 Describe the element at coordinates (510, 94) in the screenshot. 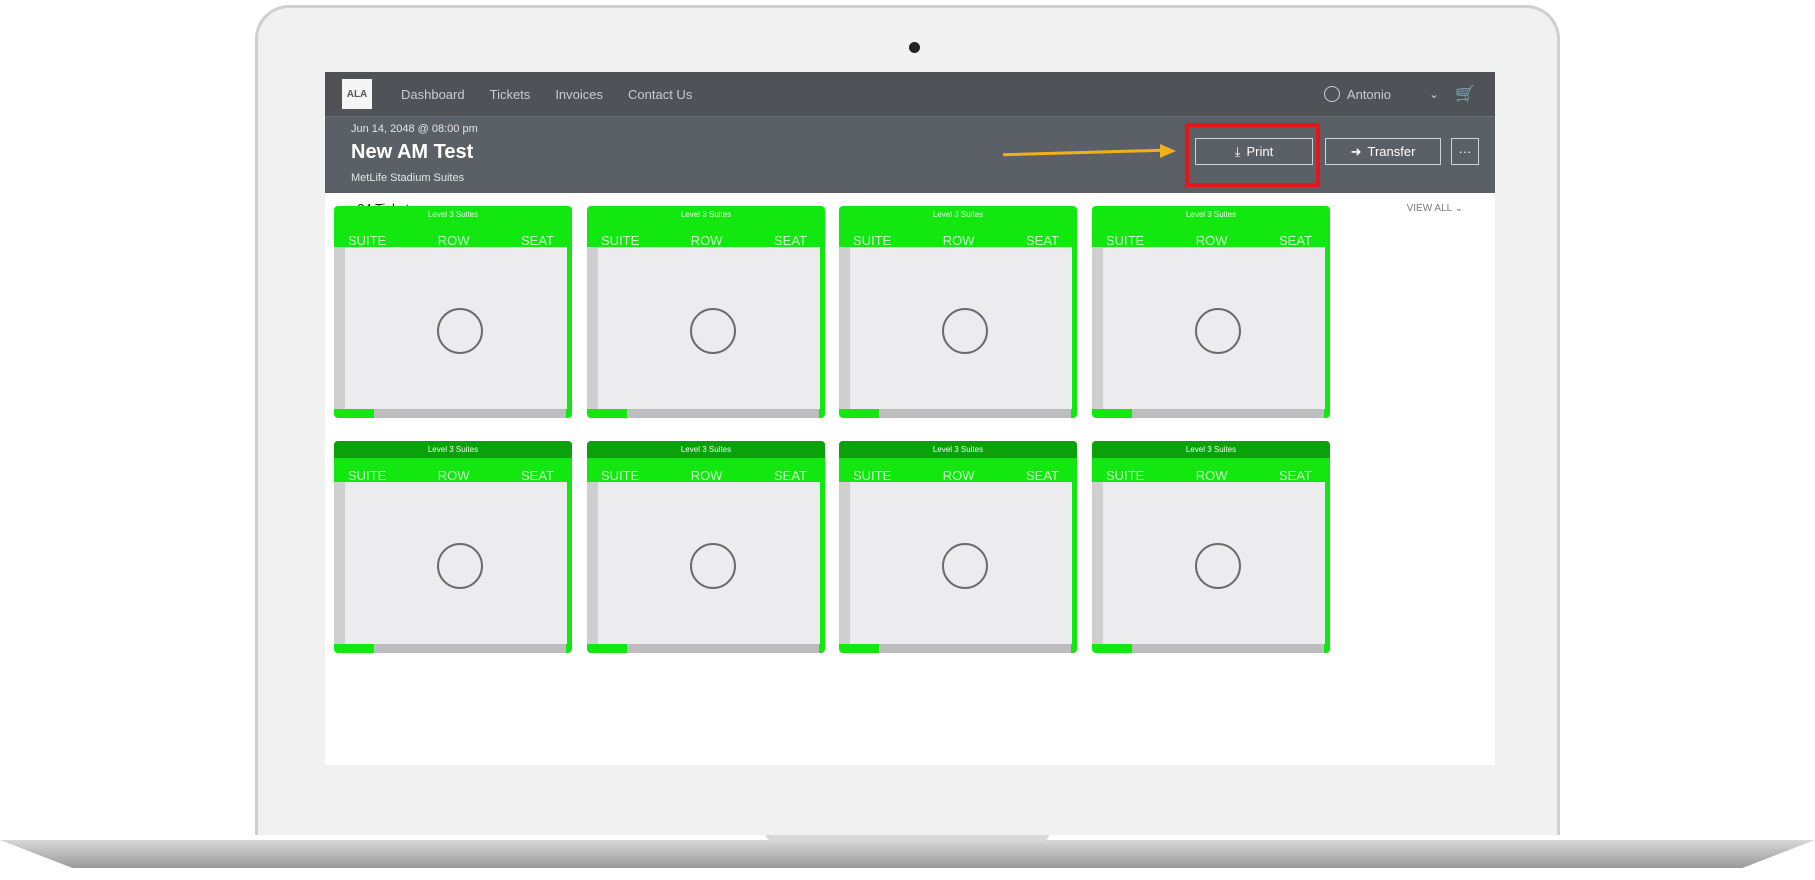

I see `nav-tickets: Tickets` at that location.